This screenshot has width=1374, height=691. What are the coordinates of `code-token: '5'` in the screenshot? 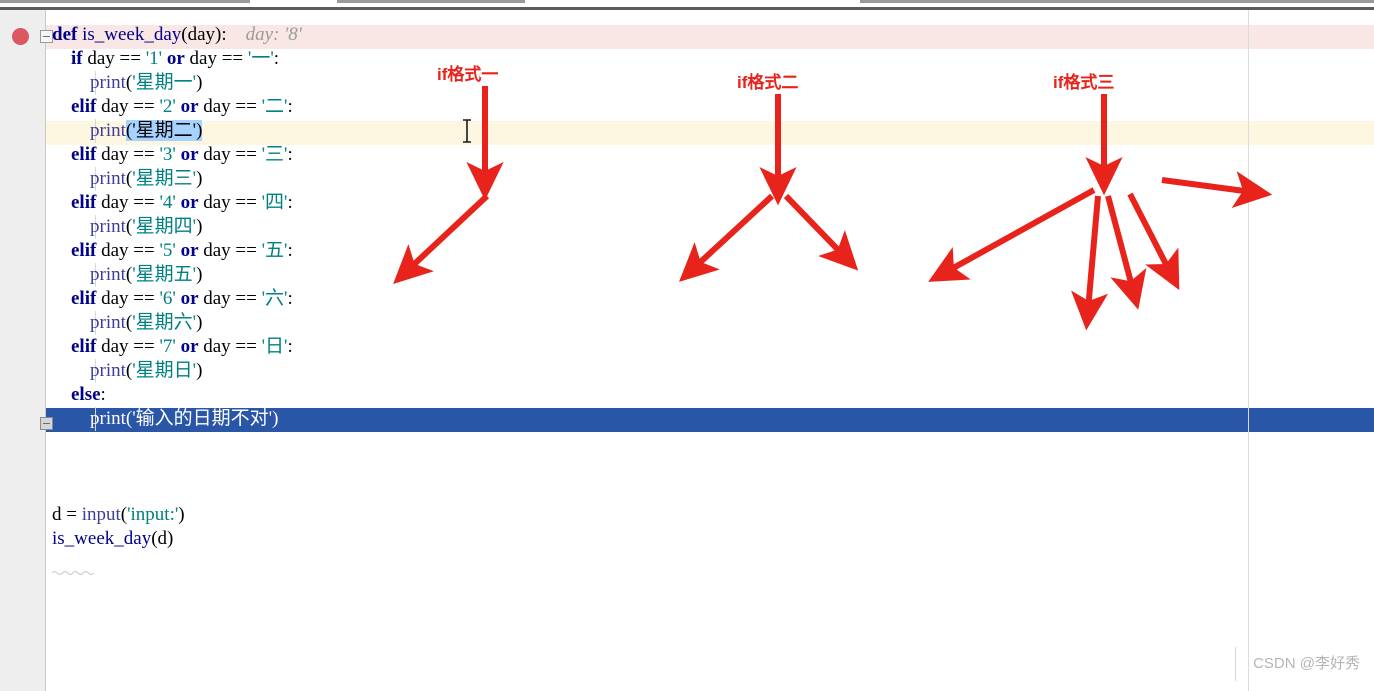 It's located at (167, 250).